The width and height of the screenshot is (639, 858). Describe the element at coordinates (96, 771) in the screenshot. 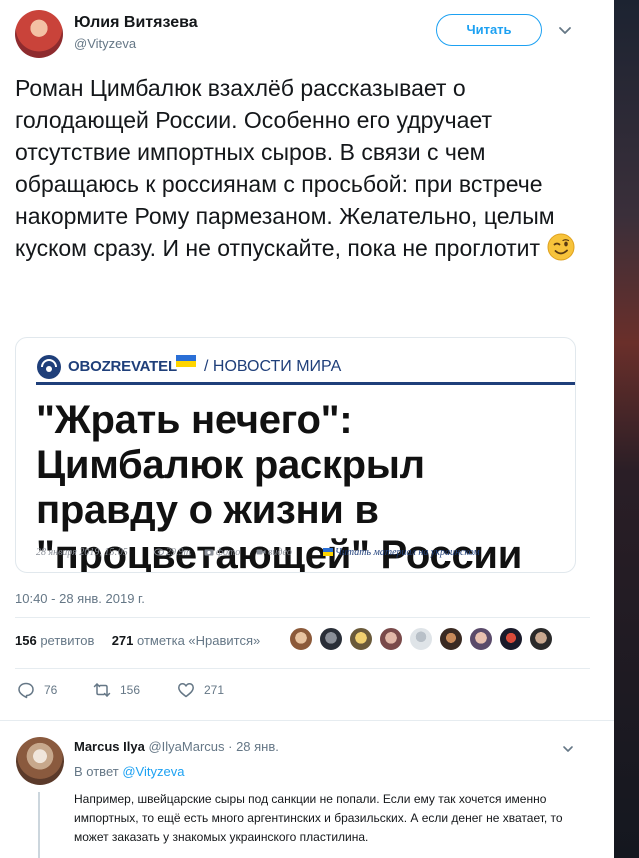

I see `reply-context-prefix: В ответ` at that location.